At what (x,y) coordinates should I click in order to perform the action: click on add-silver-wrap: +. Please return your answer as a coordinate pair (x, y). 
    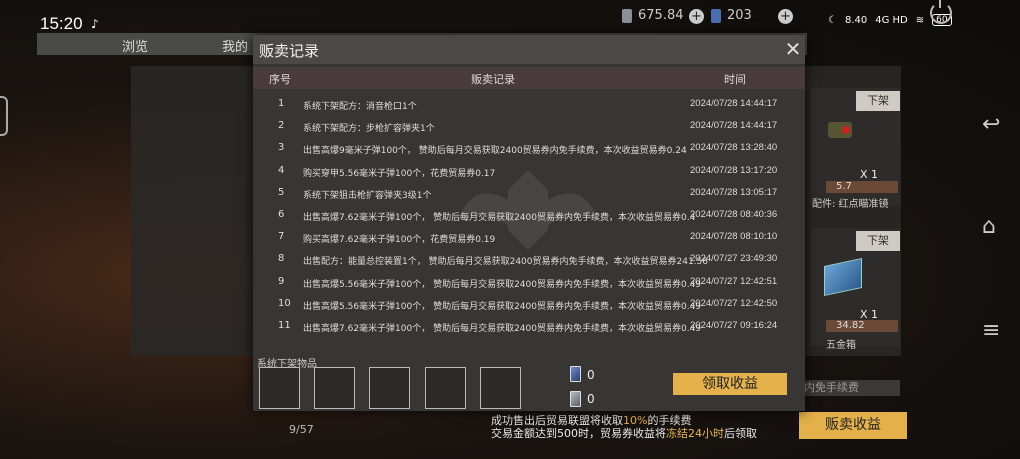
    Looking at the image, I should click on (696, 16).